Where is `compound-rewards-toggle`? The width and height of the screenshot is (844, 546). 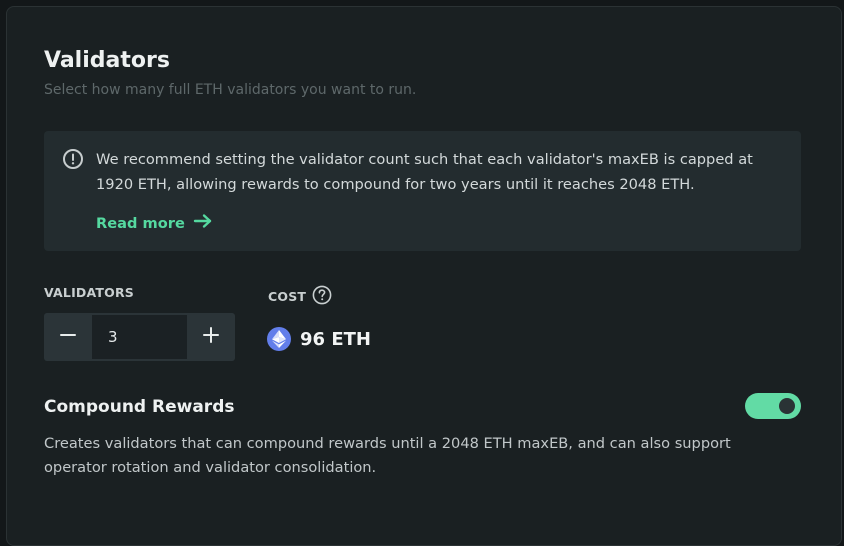
compound-rewards-toggle is located at coordinates (773, 406).